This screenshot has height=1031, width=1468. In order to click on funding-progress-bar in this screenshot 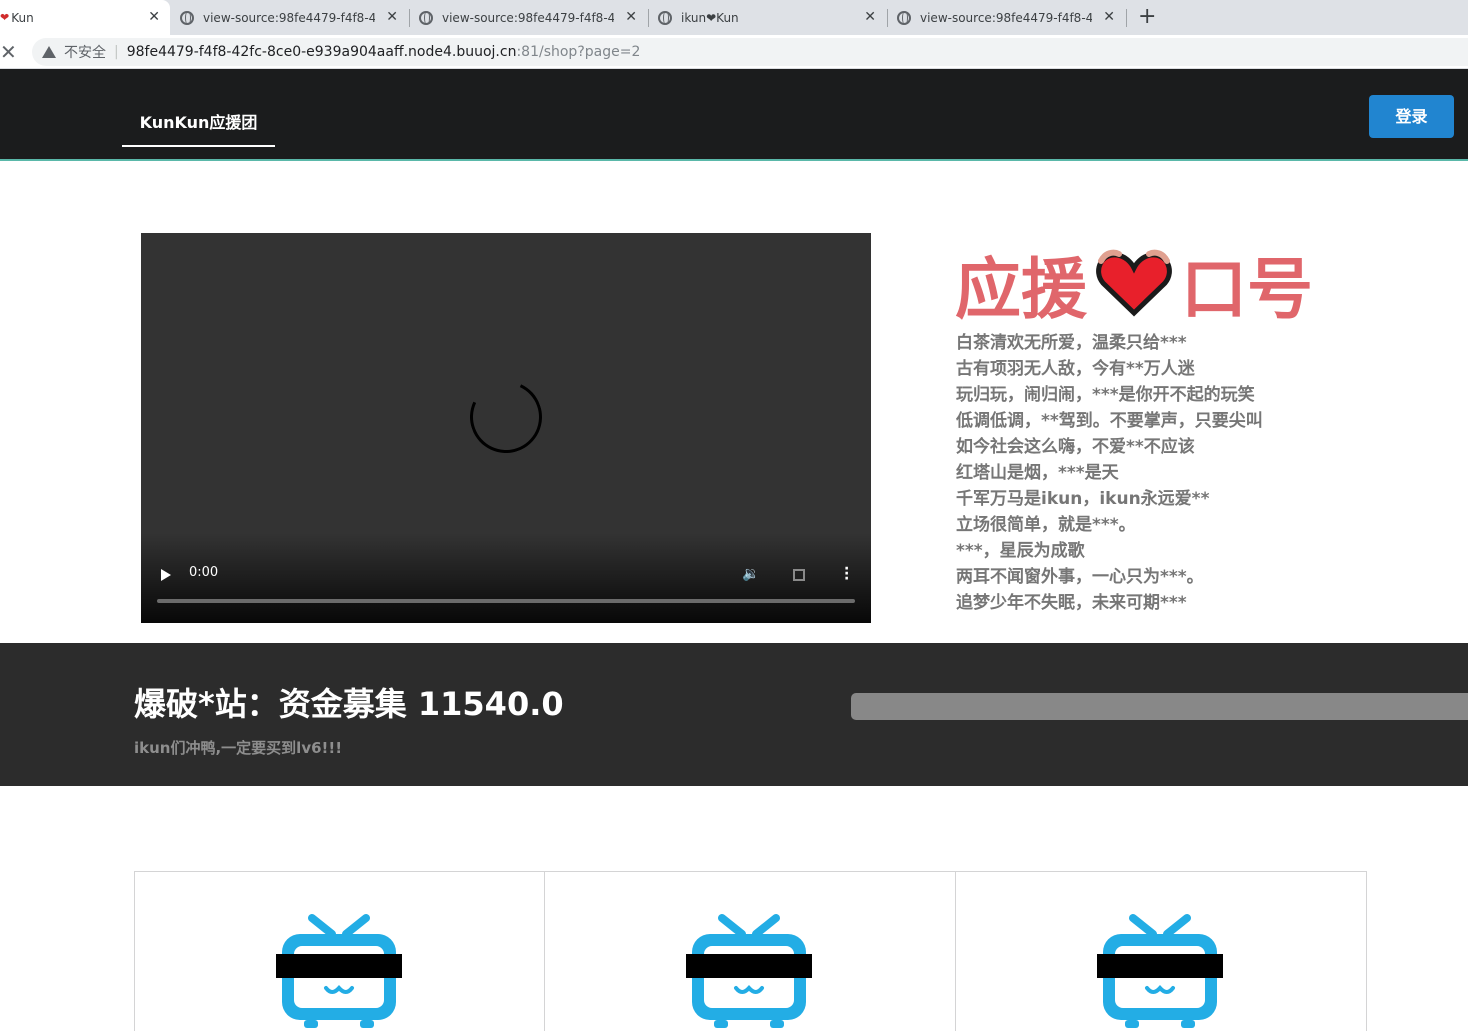, I will do `click(1159, 706)`.